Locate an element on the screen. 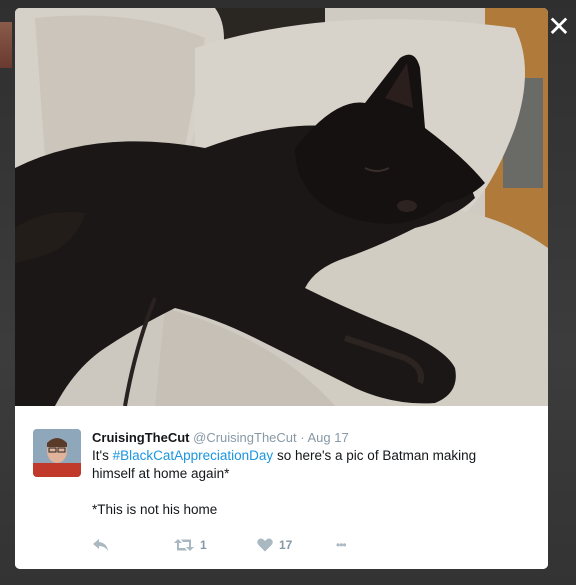 The width and height of the screenshot is (576, 585). close-icon: ✕ is located at coordinates (559, 27).